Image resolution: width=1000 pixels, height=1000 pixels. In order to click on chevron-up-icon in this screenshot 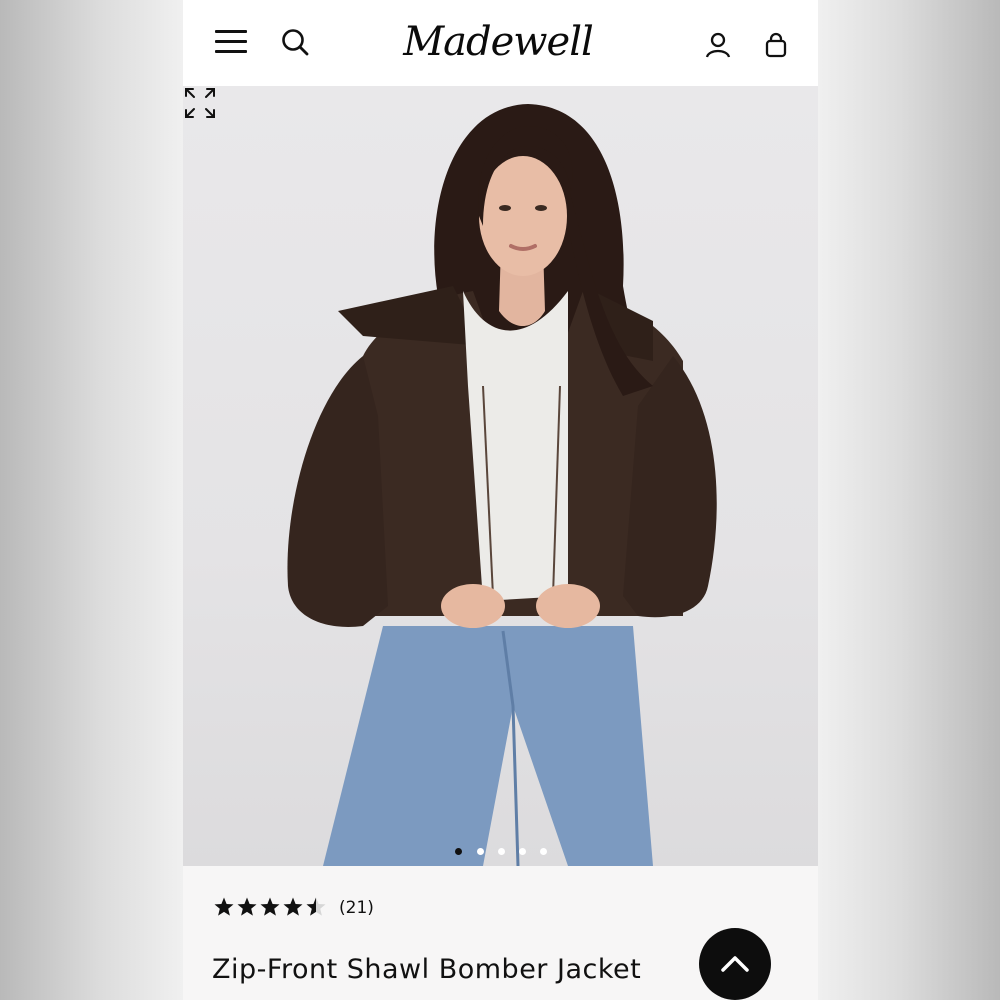, I will do `click(735, 964)`.